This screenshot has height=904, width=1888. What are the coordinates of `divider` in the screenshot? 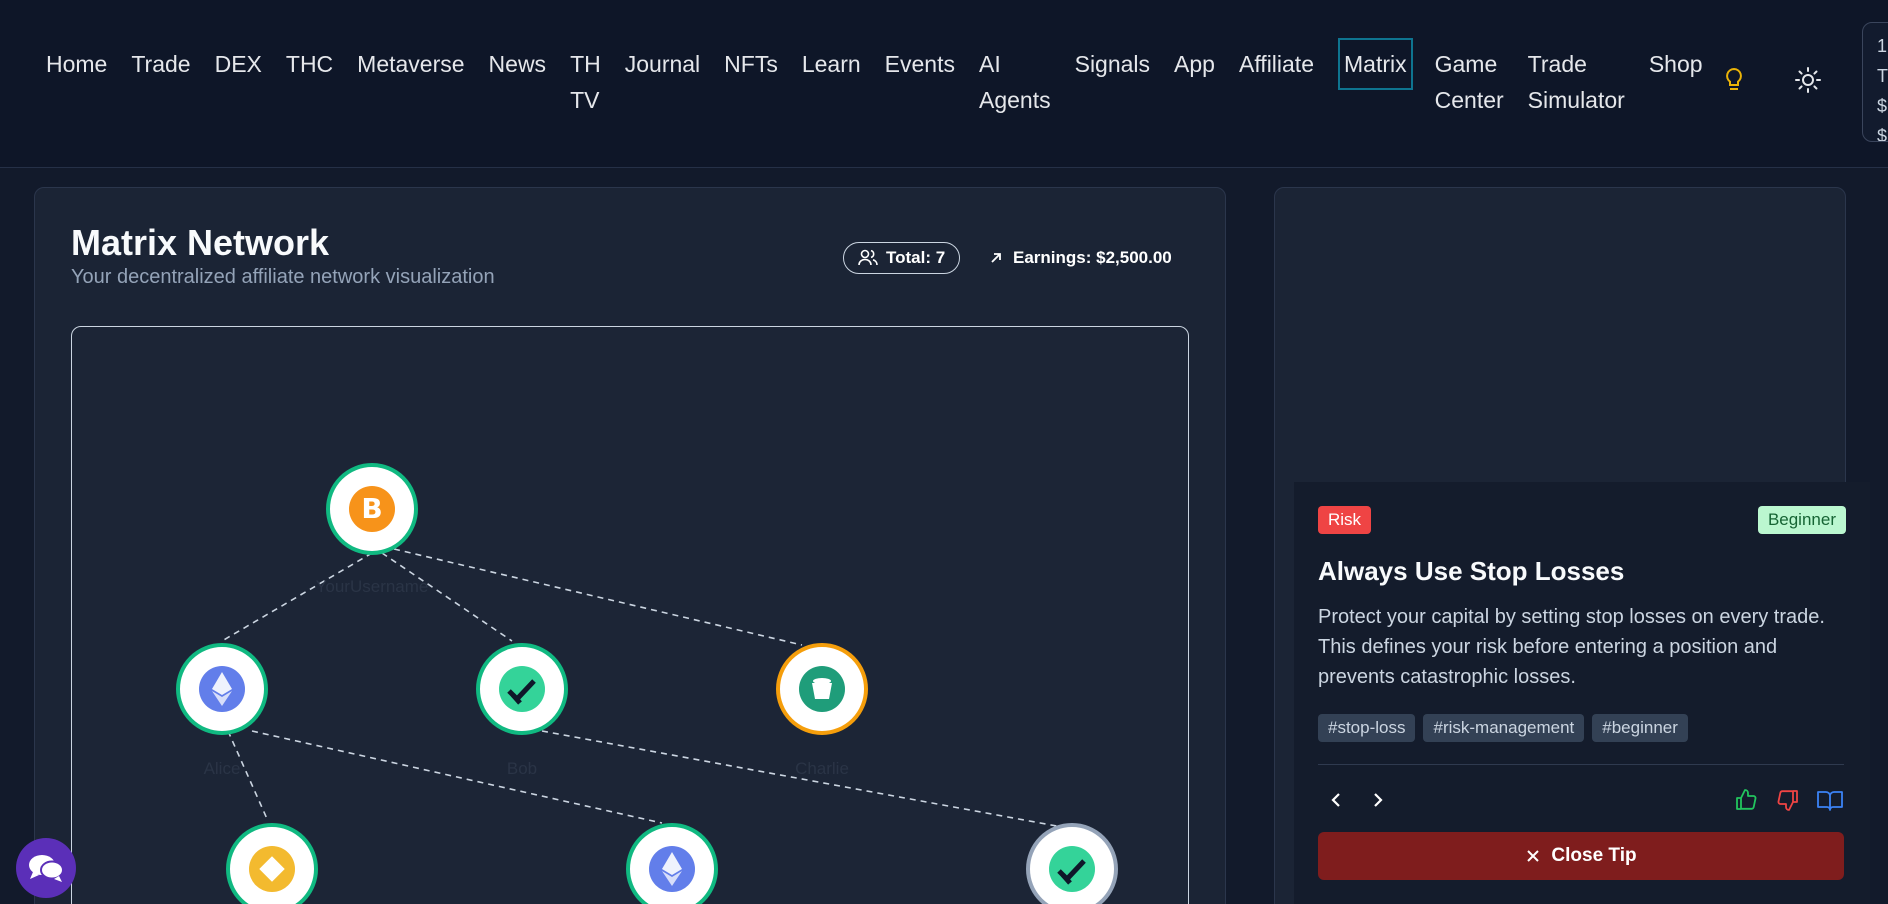 It's located at (1581, 764).